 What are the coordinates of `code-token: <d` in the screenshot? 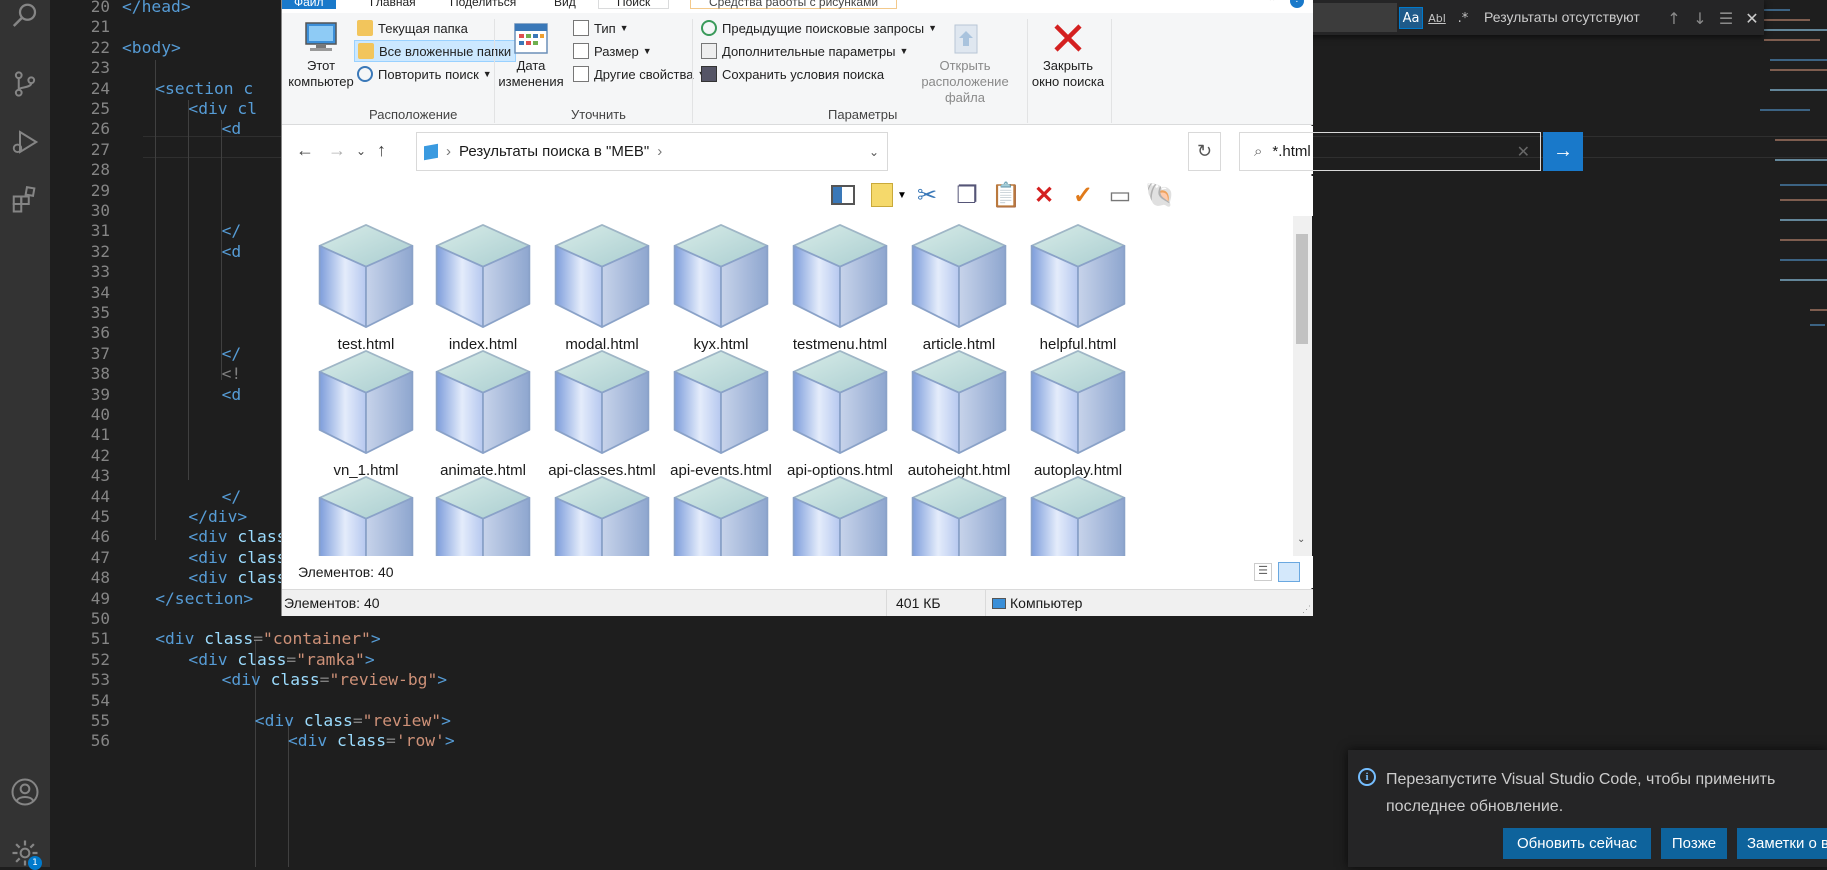 It's located at (231, 129).